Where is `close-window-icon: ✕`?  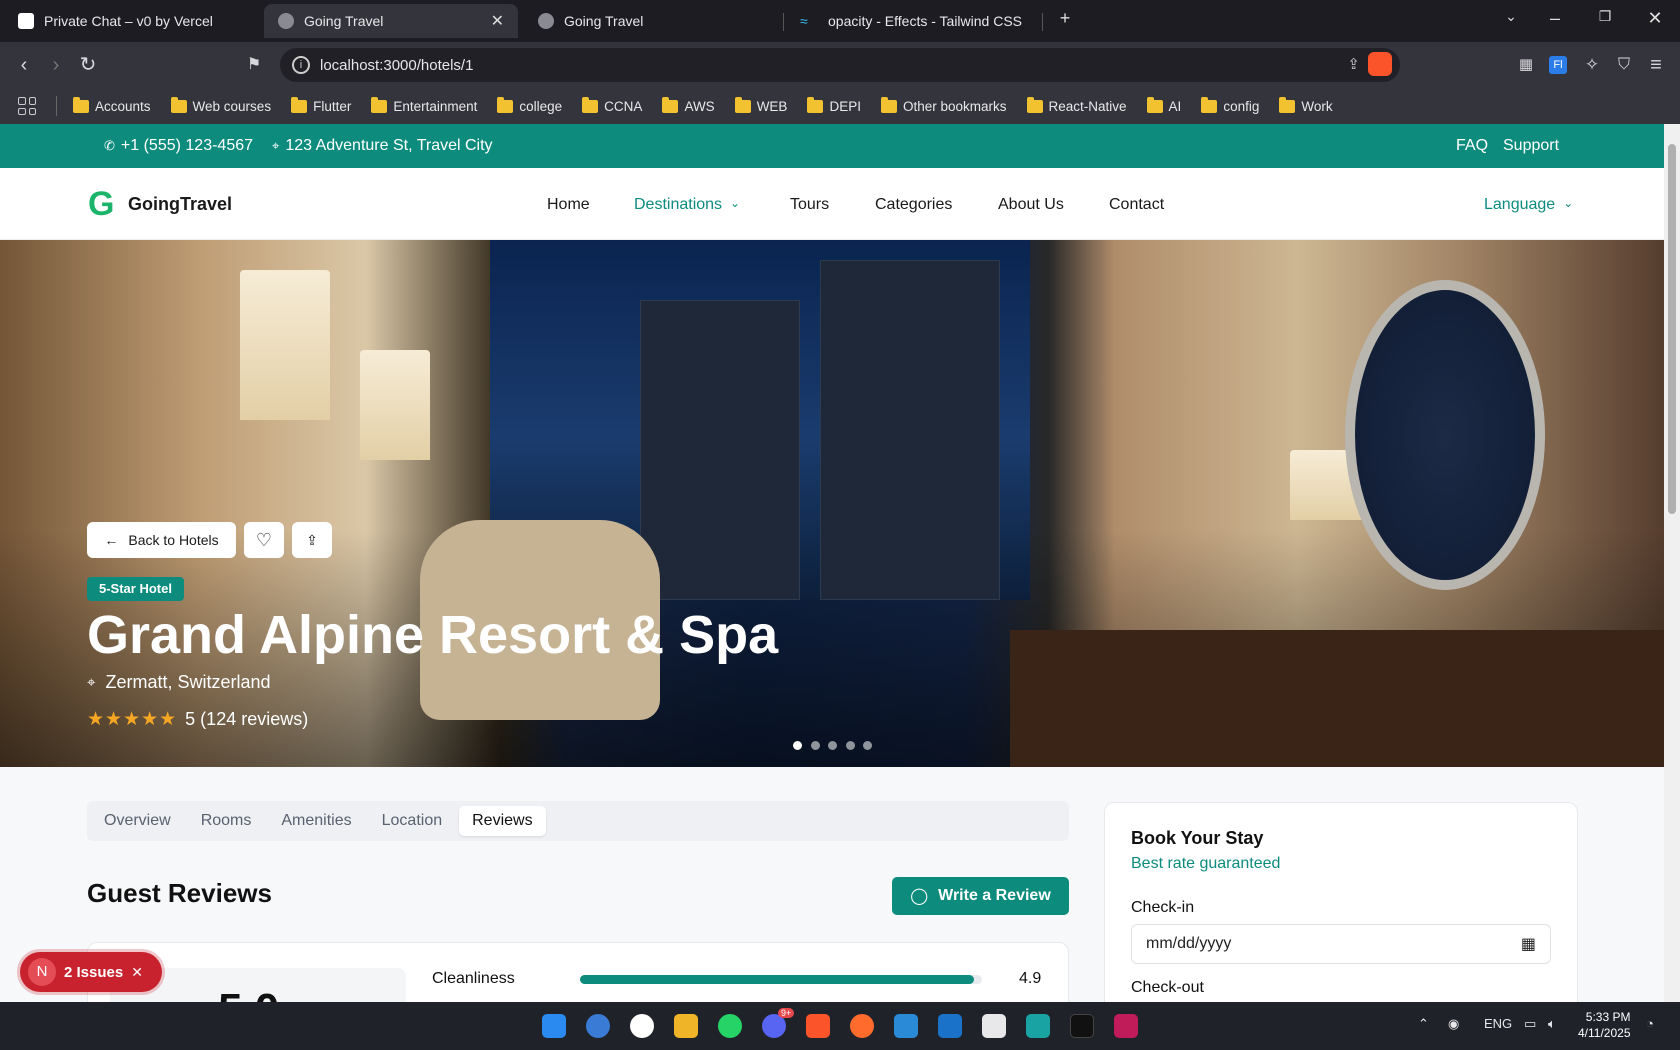 close-window-icon: ✕ is located at coordinates (1655, 18).